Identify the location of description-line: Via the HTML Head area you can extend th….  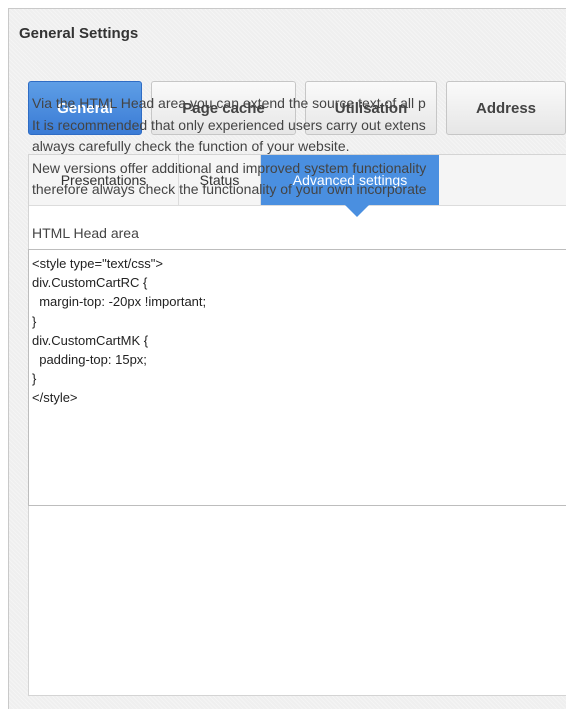
(229, 103).